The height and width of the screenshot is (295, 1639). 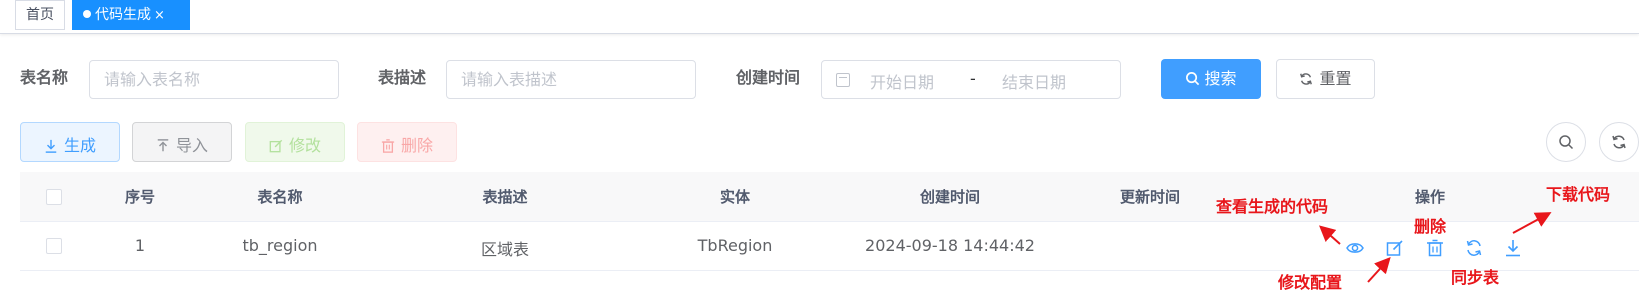 I want to click on annotation-edit-config: 修改配置, so click(x=1310, y=282).